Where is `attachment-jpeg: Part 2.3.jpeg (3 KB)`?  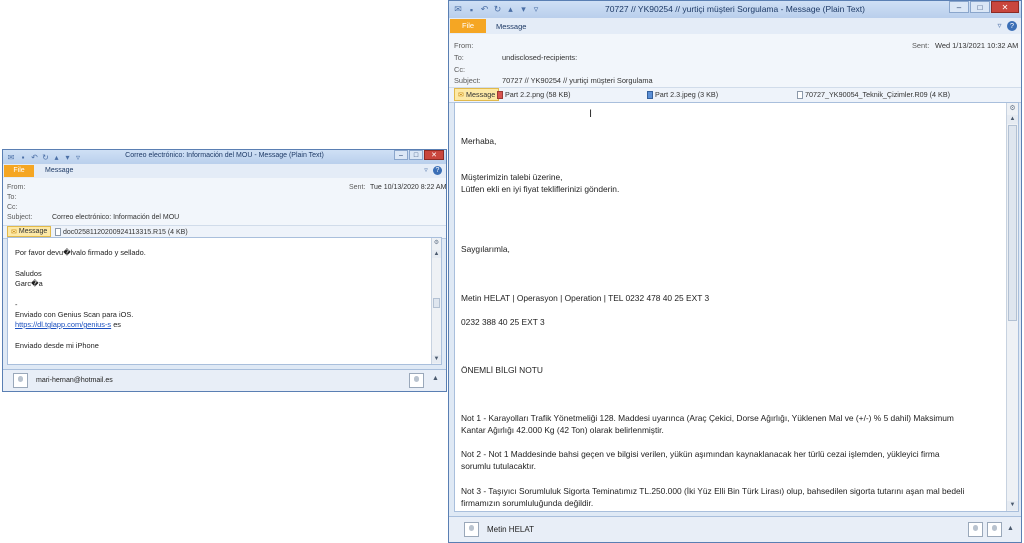 attachment-jpeg: Part 2.3.jpeg (3 KB) is located at coordinates (682, 94).